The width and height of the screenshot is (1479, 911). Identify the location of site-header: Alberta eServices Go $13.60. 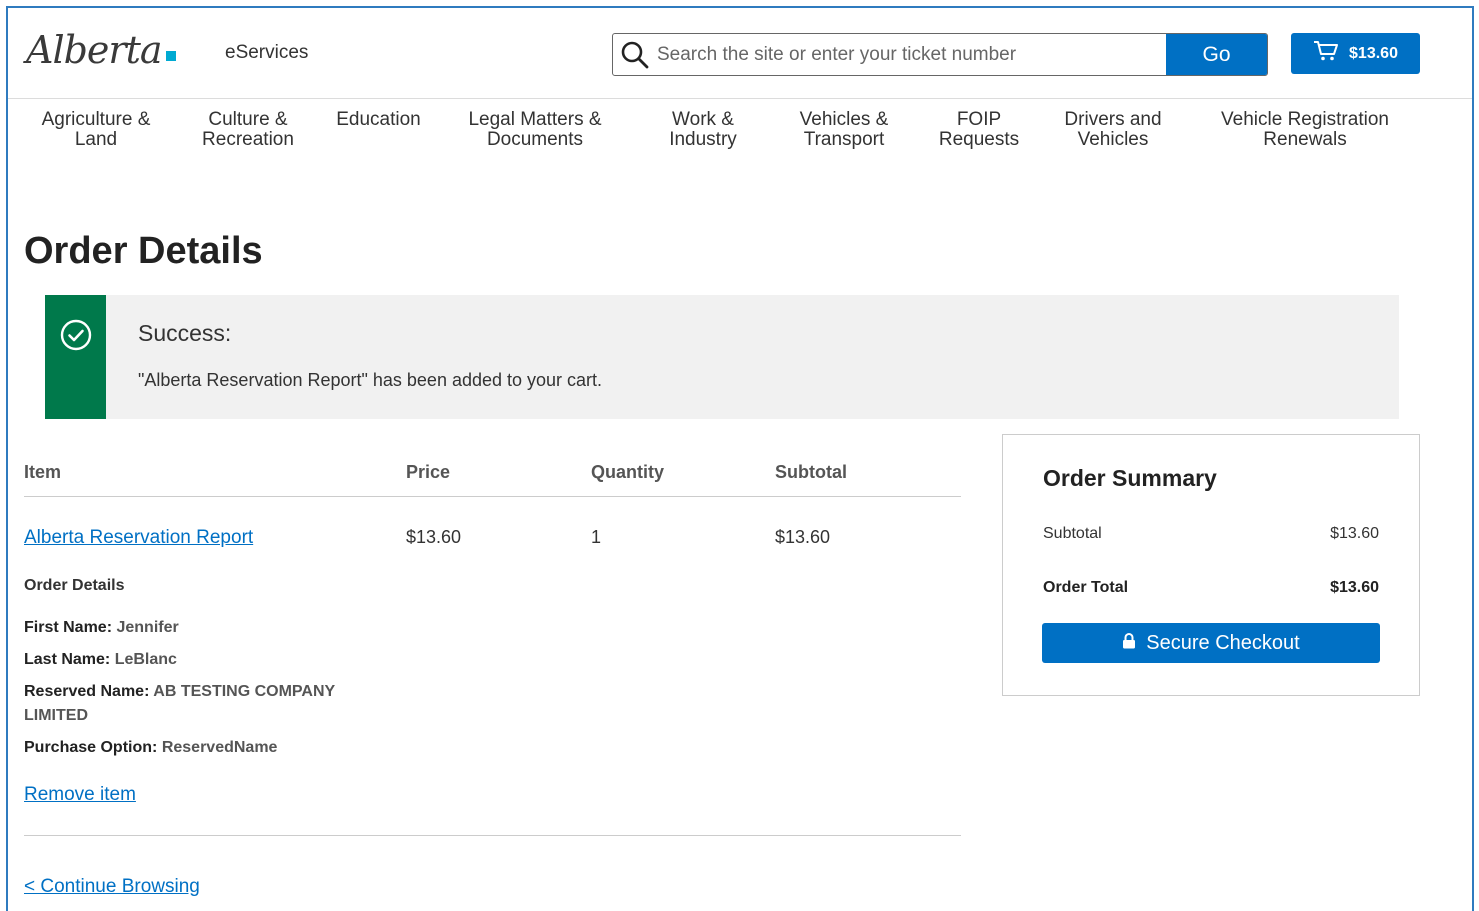
(740, 53).